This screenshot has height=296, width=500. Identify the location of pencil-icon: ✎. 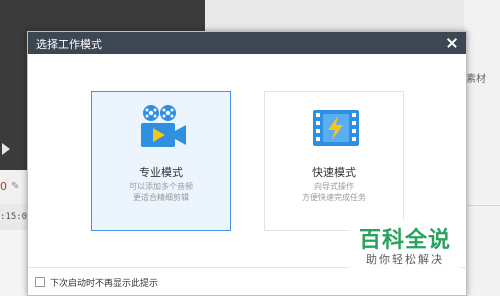
(15, 186).